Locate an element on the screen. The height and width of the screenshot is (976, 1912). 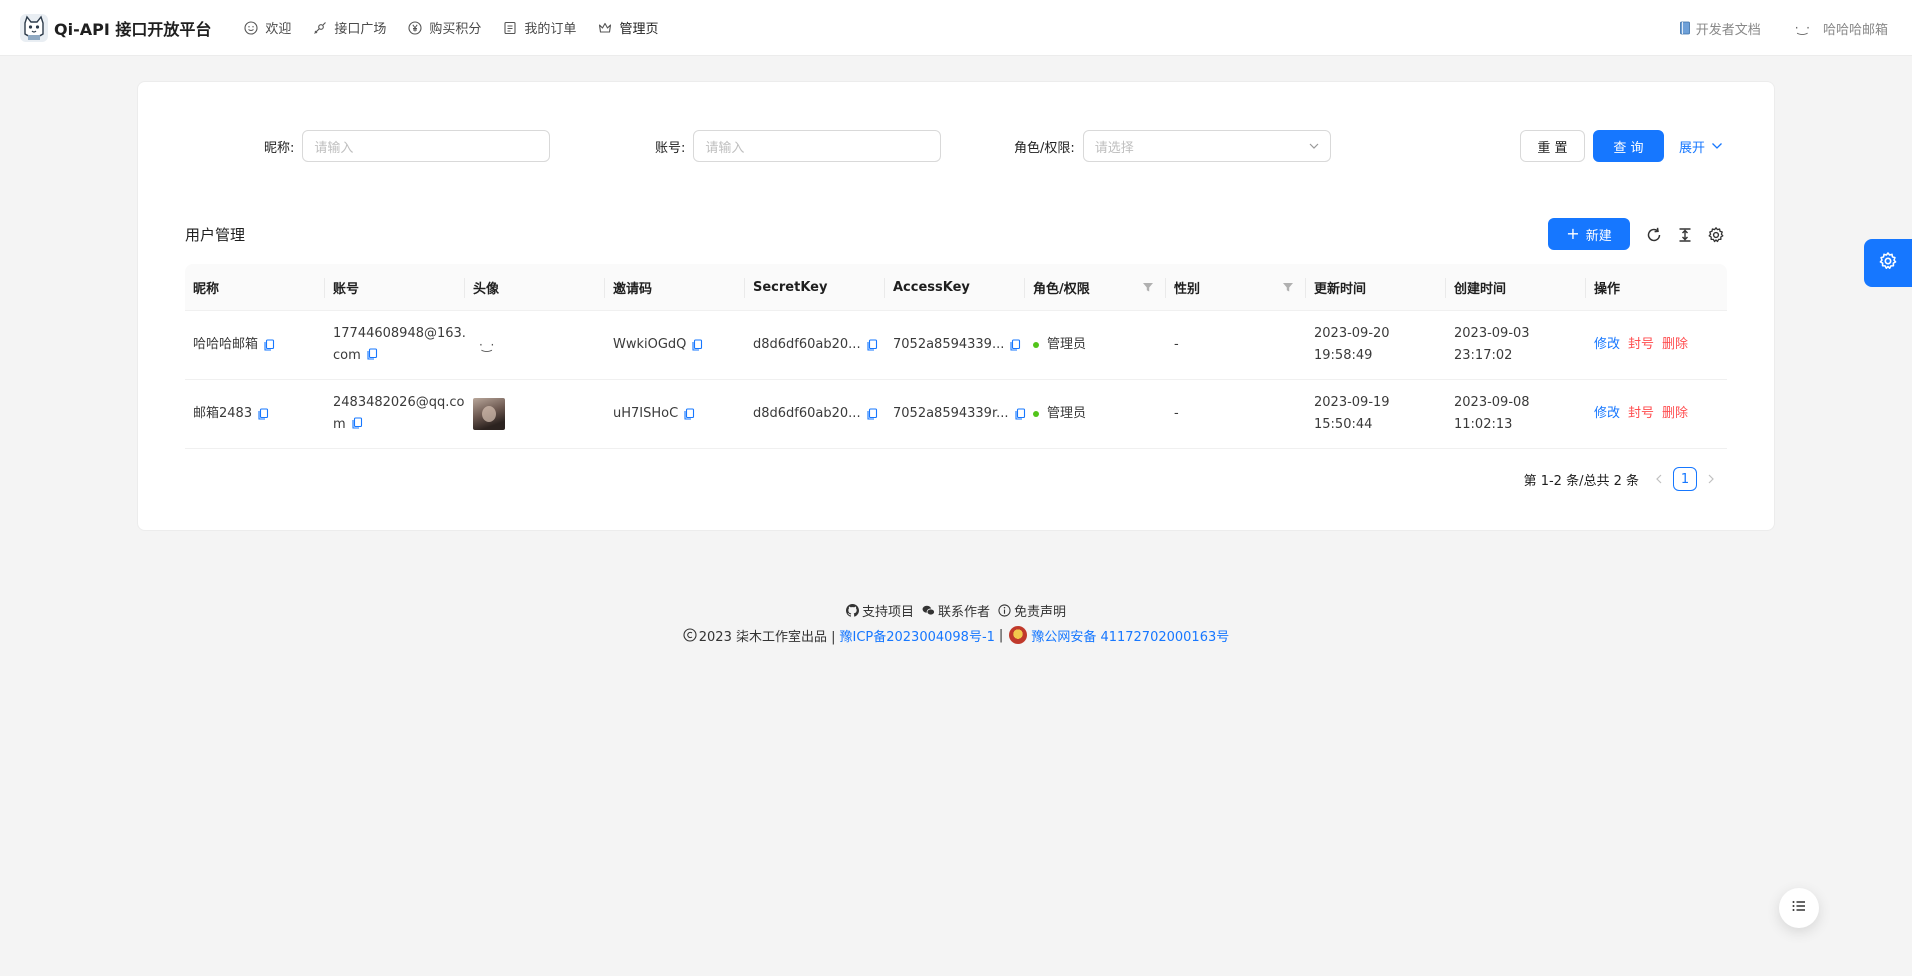
table-title: 用户管理 is located at coordinates (215, 235).